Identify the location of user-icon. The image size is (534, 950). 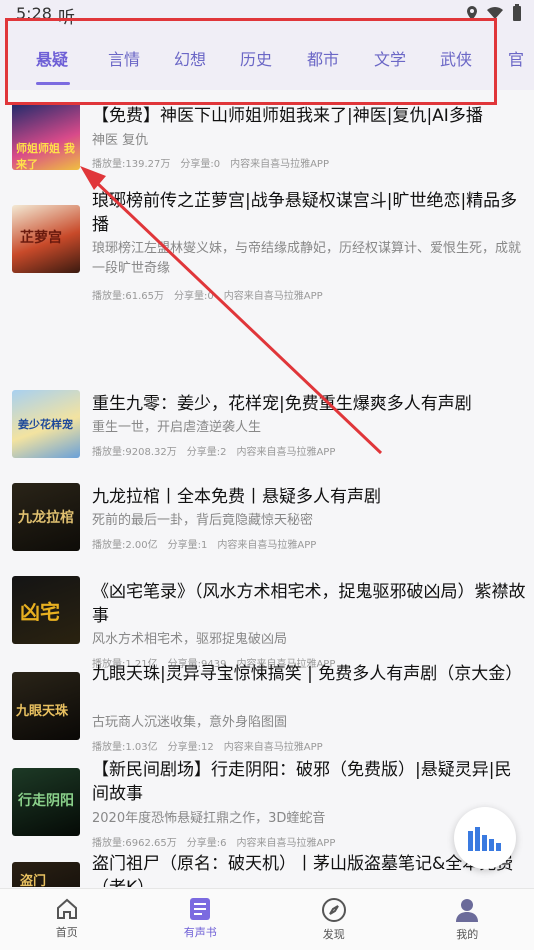
(467, 910).